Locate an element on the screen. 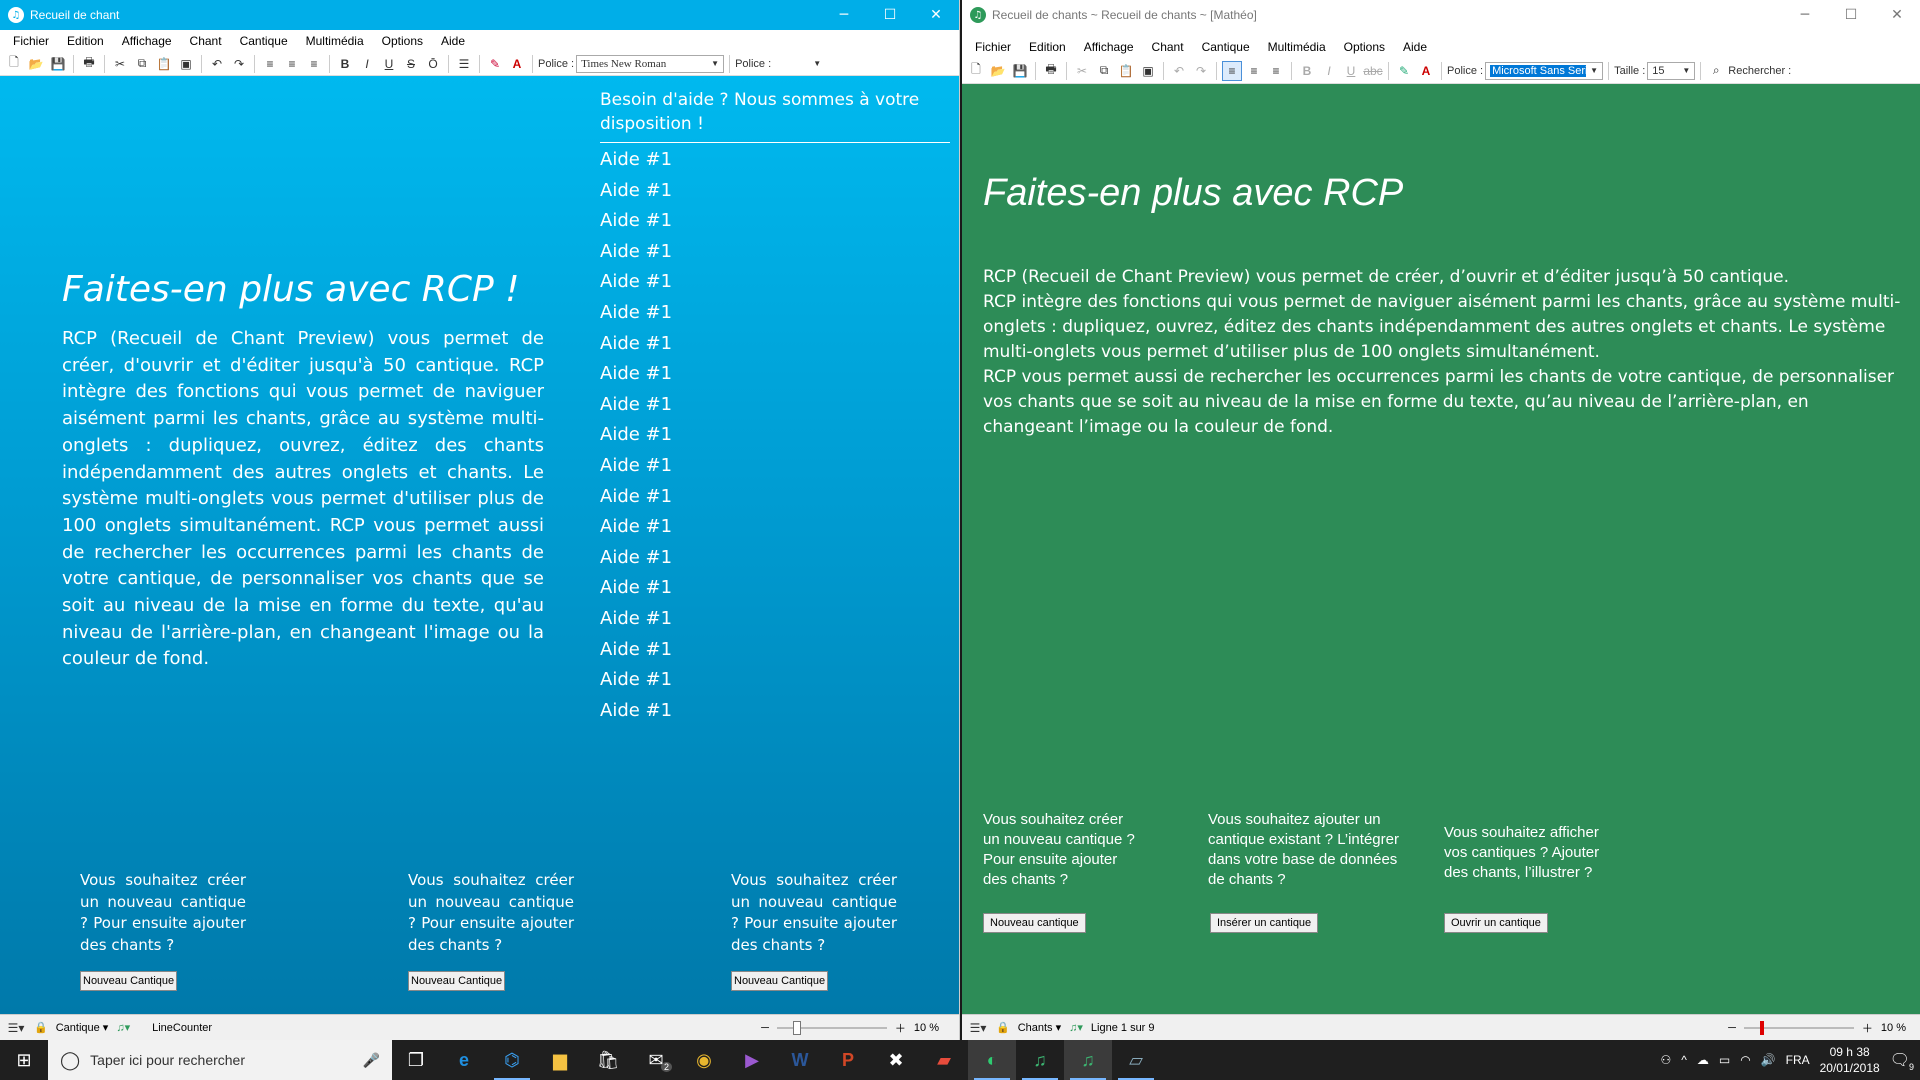 The height and width of the screenshot is (1080, 1920). font-select: Times New Roman ▼ is located at coordinates (650, 63).